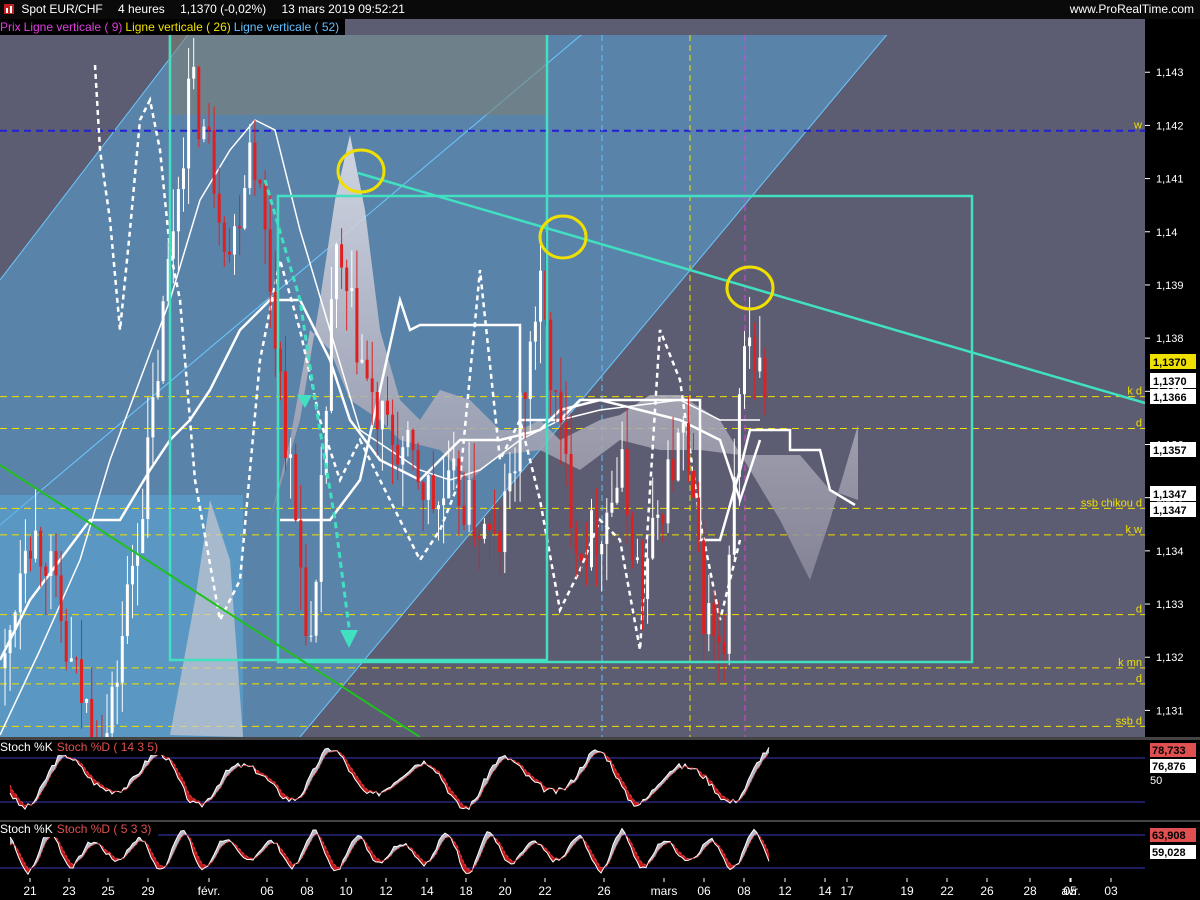  What do you see at coordinates (30, 891) in the screenshot?
I see `x-tick-label: 21` at bounding box center [30, 891].